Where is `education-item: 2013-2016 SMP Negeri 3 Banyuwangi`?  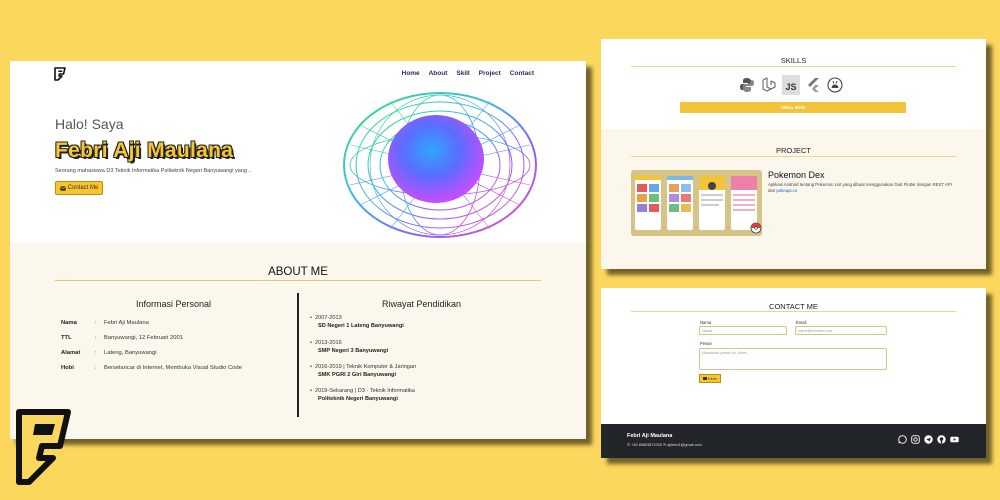 education-item: 2013-2016 SMP Negeri 3 Banyuwangi is located at coordinates (349, 347).